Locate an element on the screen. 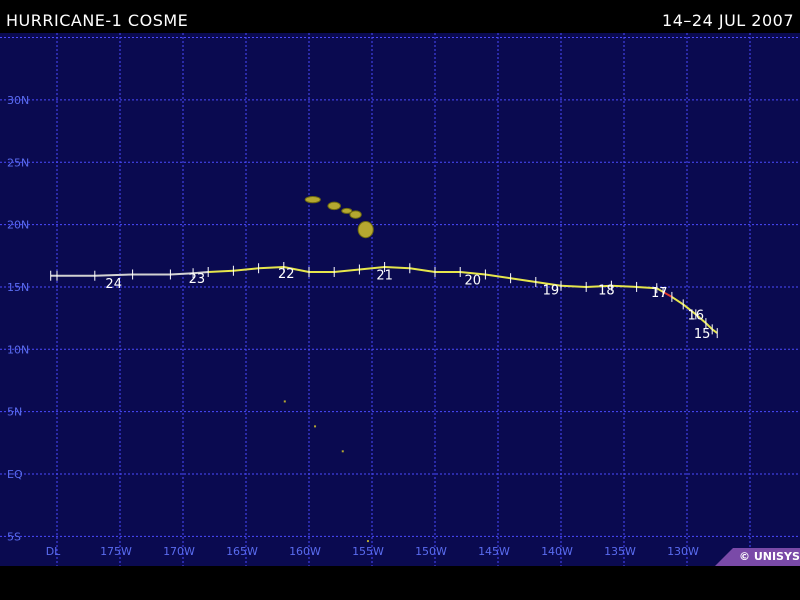  lat-label: EQ is located at coordinates (15, 474).